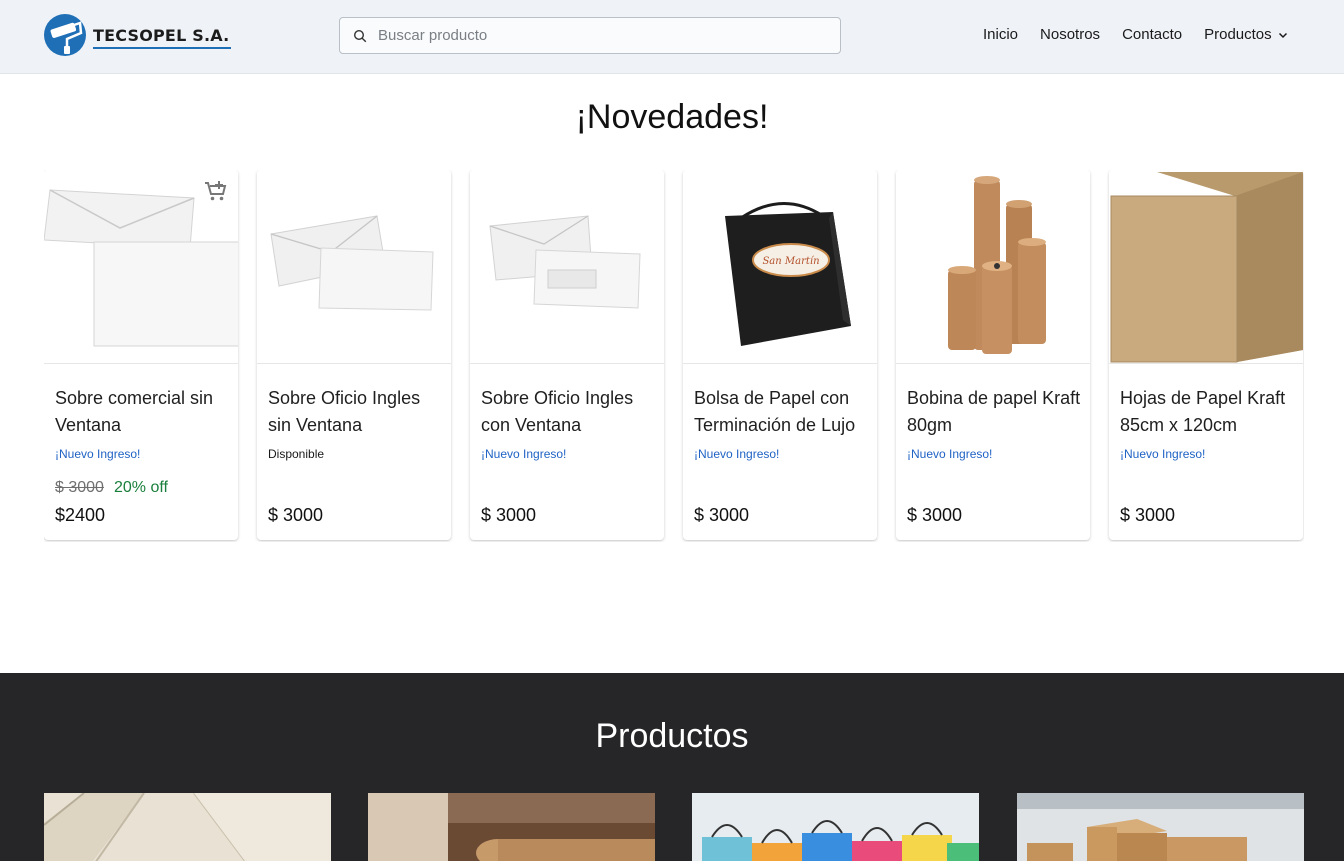 The width and height of the screenshot is (1344, 861). I want to click on search-input, so click(598, 35).